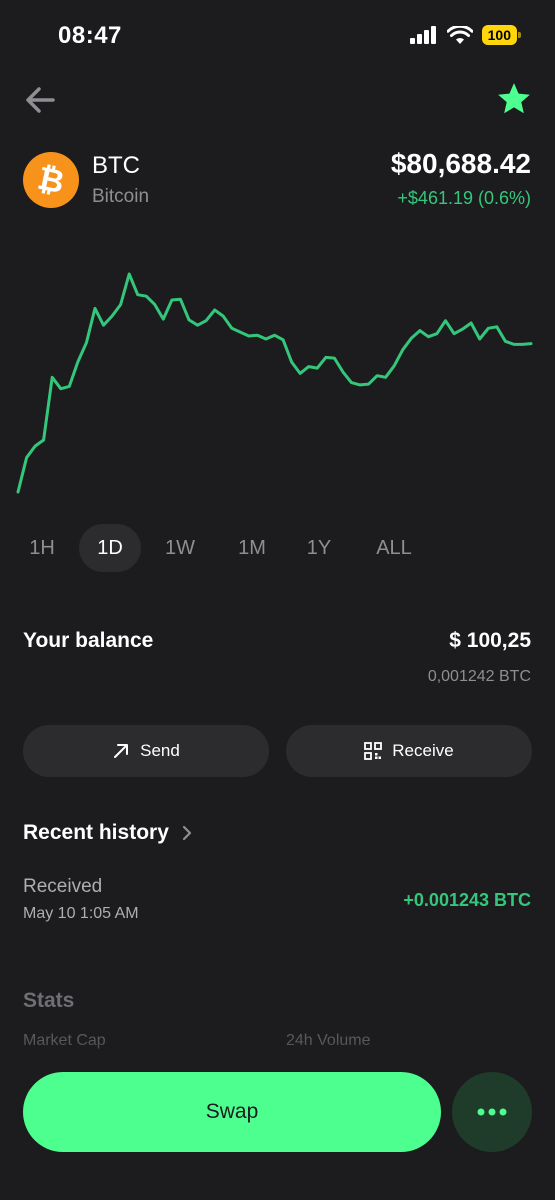  Describe the element at coordinates (110, 548) in the screenshot. I see `timeframe-1d: 1D` at that location.